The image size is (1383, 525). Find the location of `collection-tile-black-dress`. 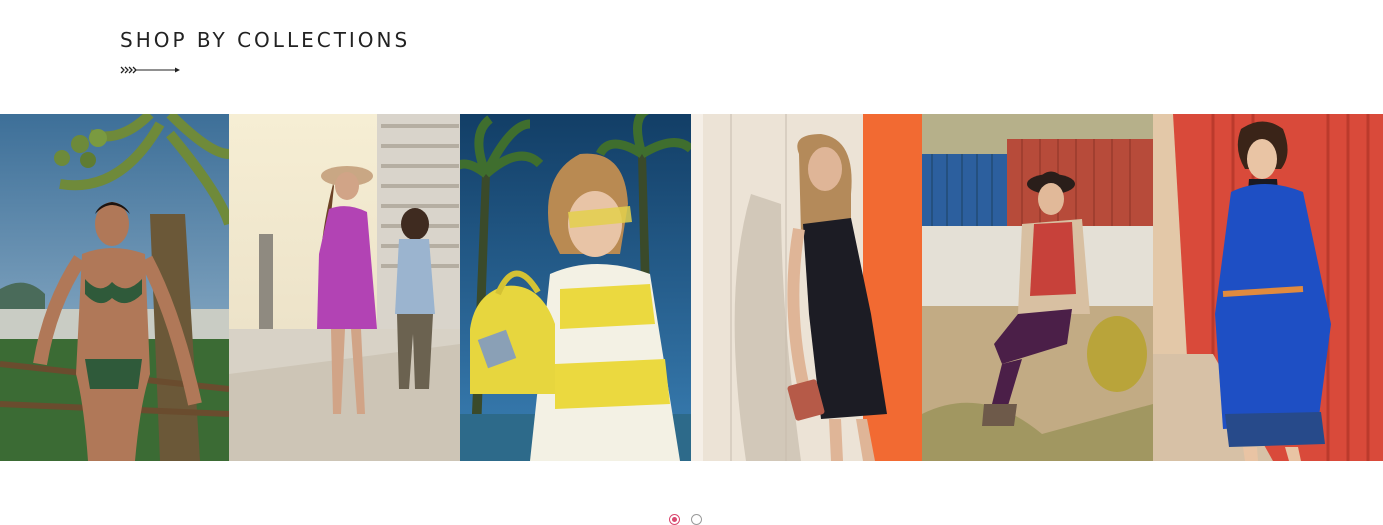

collection-tile-black-dress is located at coordinates (806, 287).